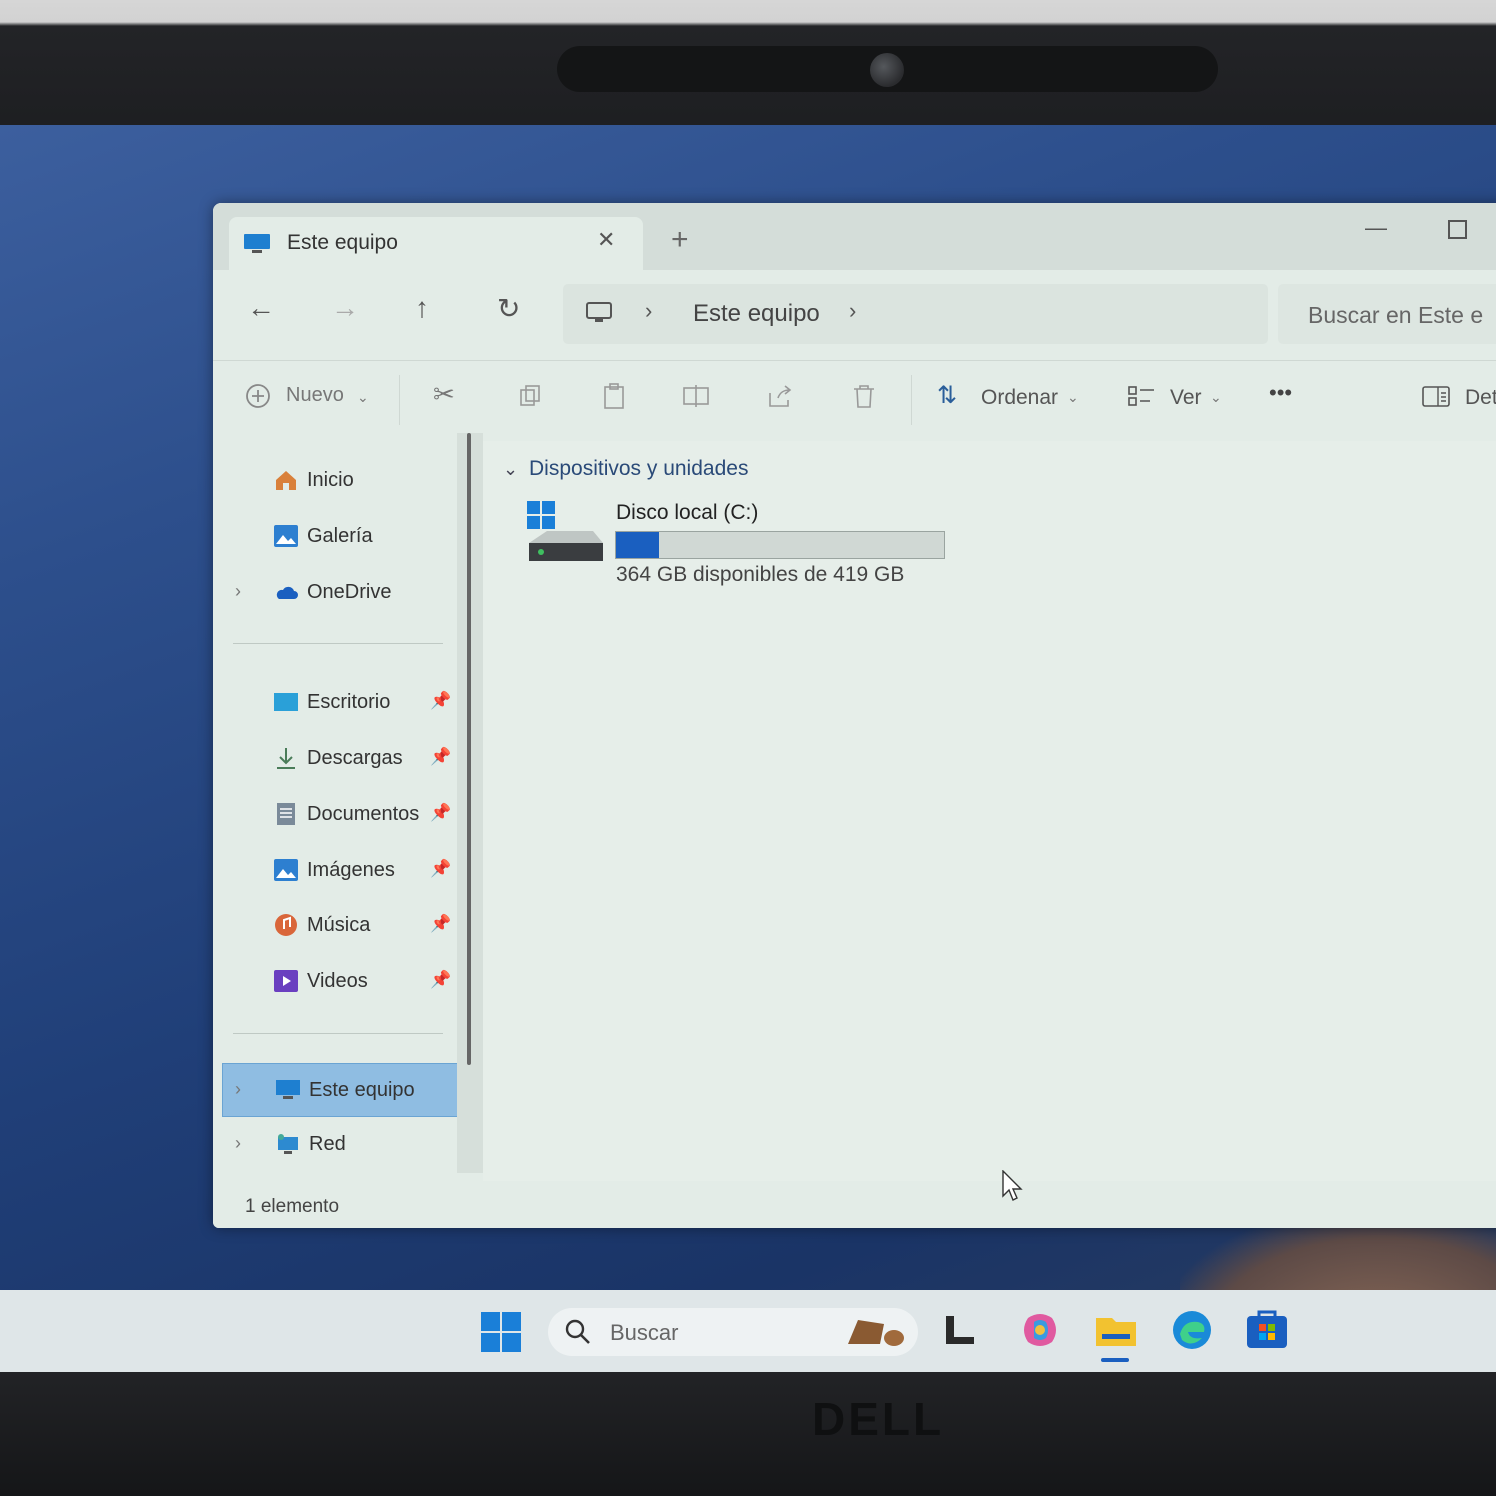 This screenshot has width=1496, height=1496. I want to click on sidebar-item-descargas: Descargas, so click(338, 758).